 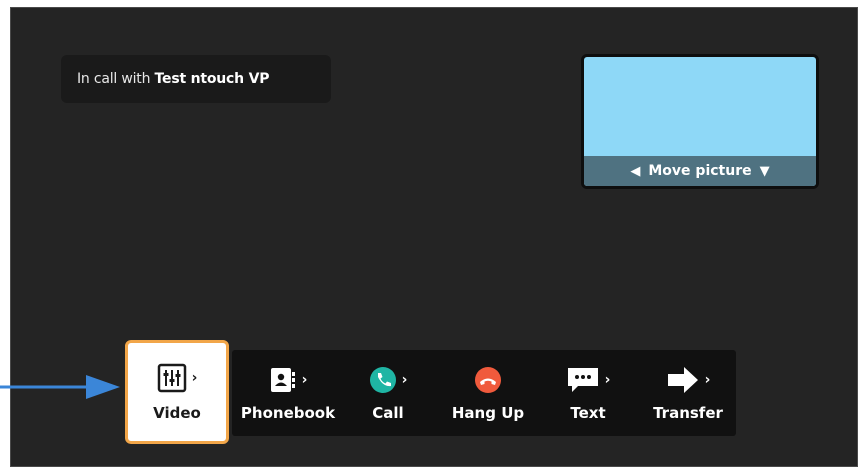 What do you see at coordinates (212, 79) in the screenshot?
I see `call-contact-name: Test ntouch VP` at bounding box center [212, 79].